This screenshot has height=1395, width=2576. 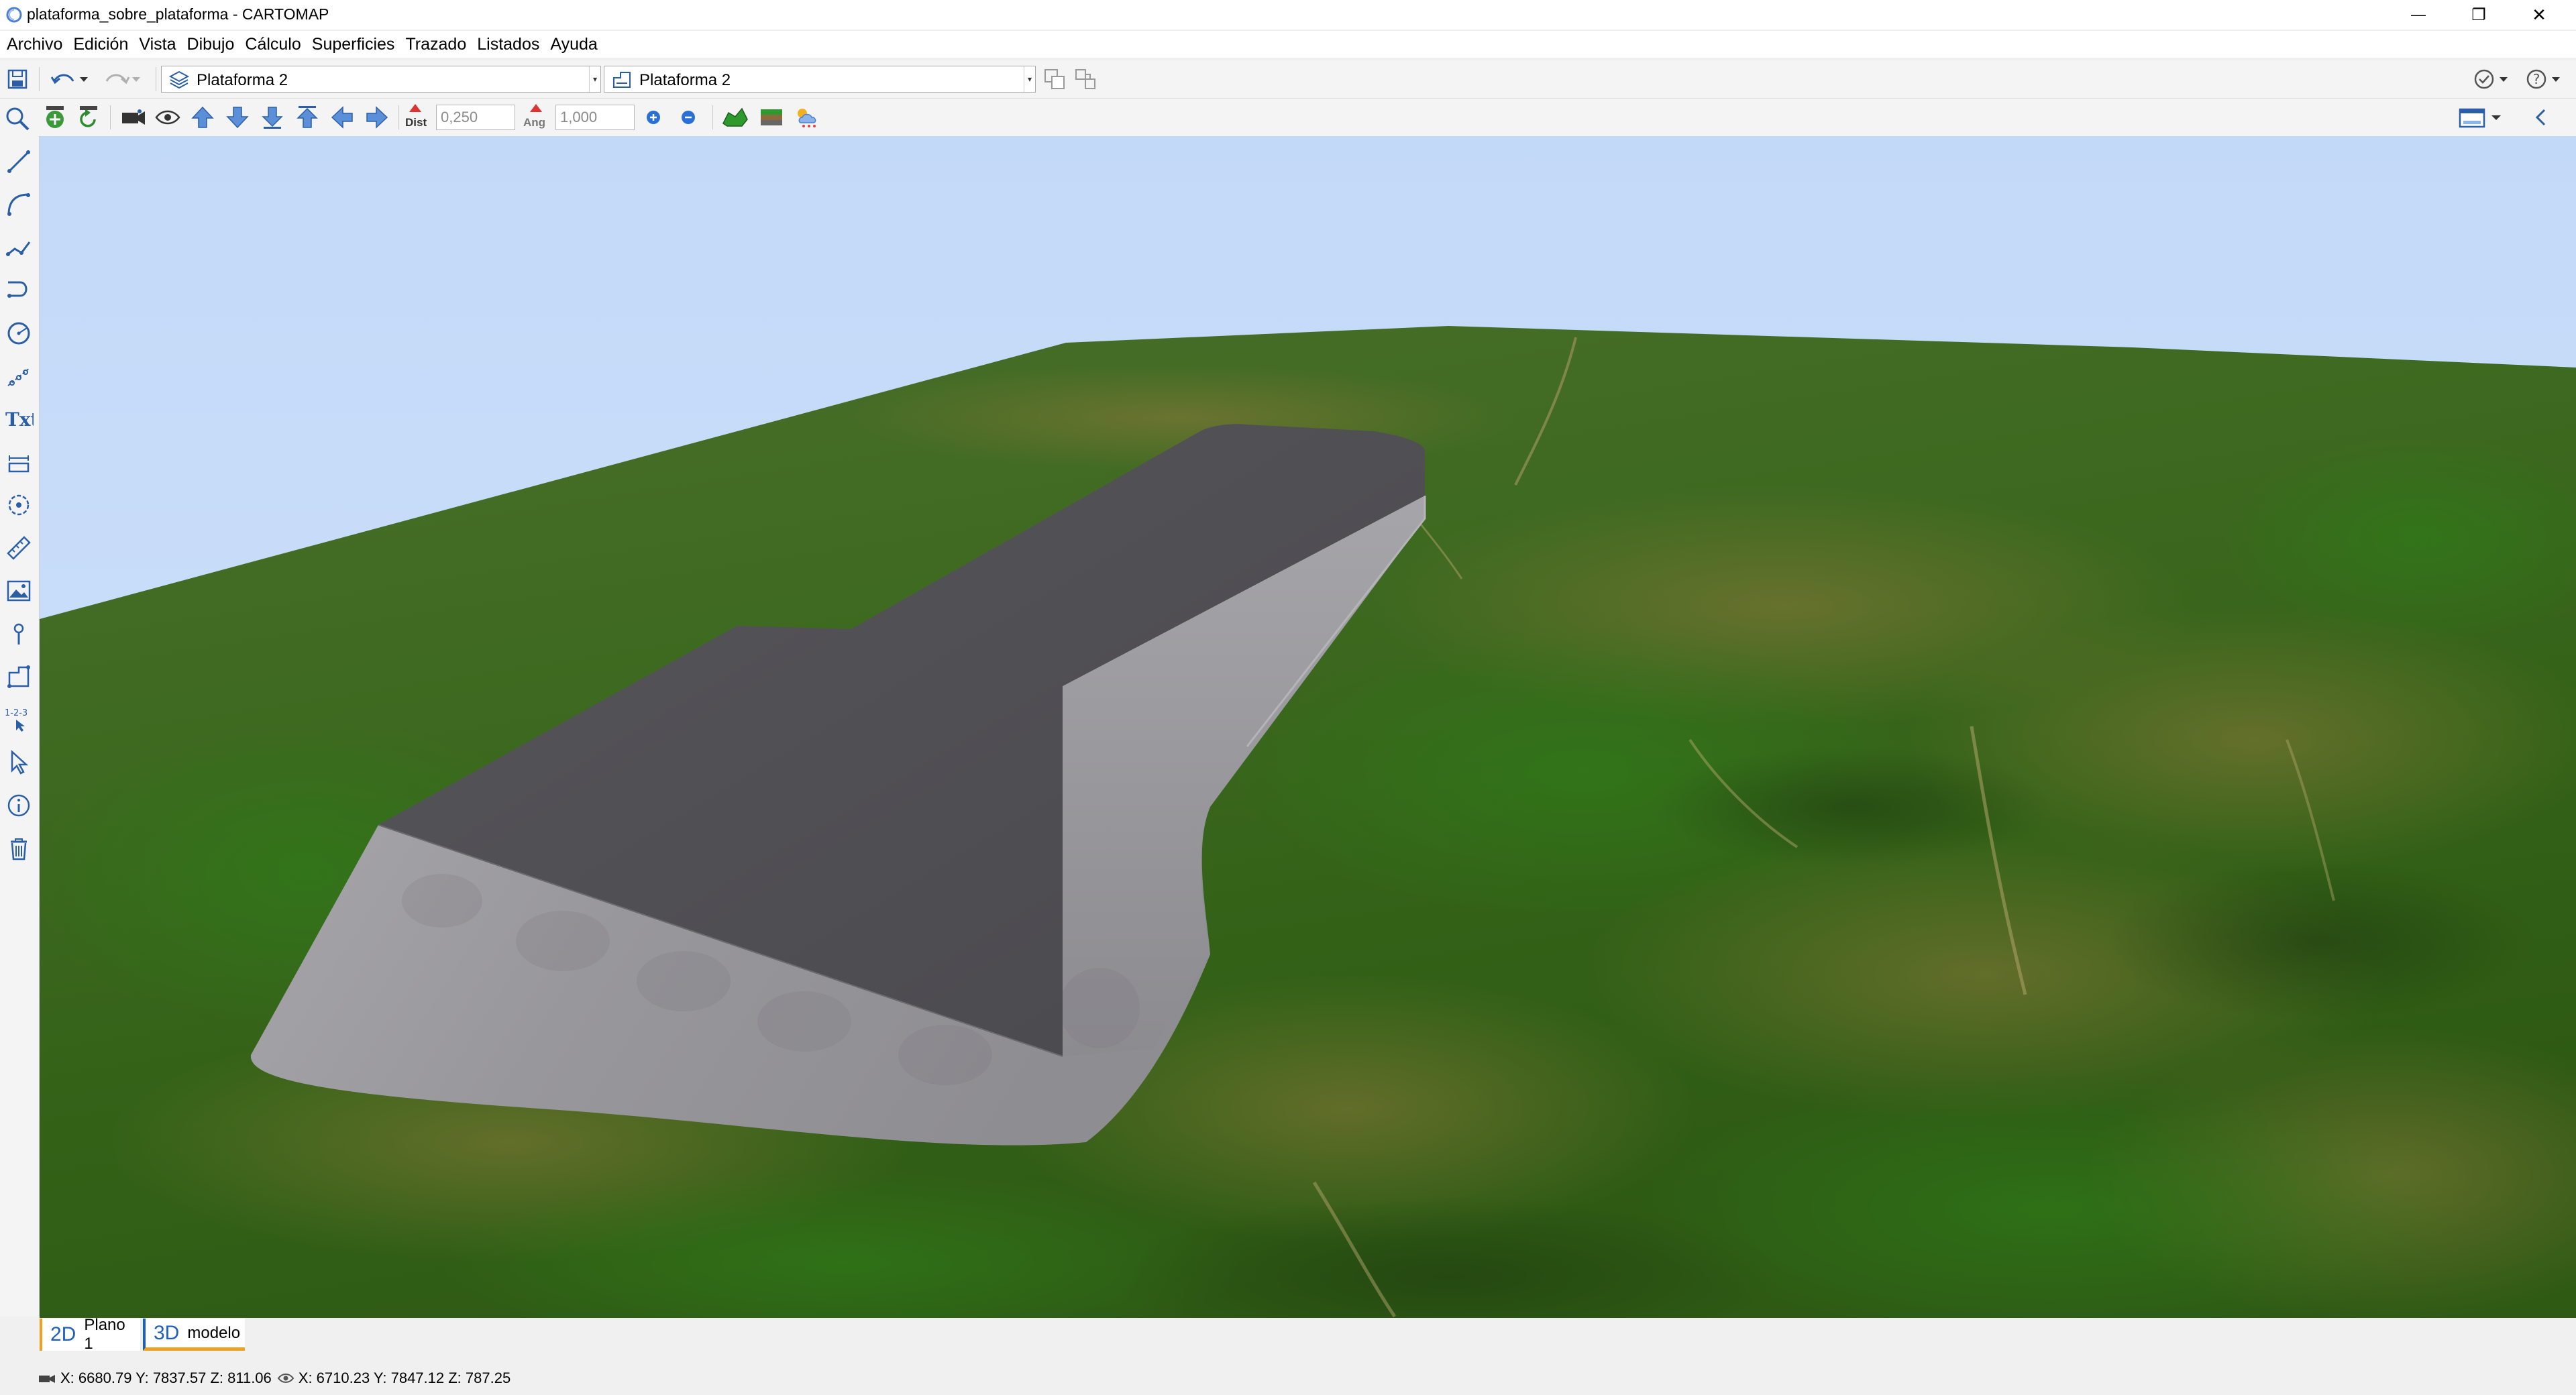 What do you see at coordinates (19, 161) in the screenshot?
I see `line-tool` at bounding box center [19, 161].